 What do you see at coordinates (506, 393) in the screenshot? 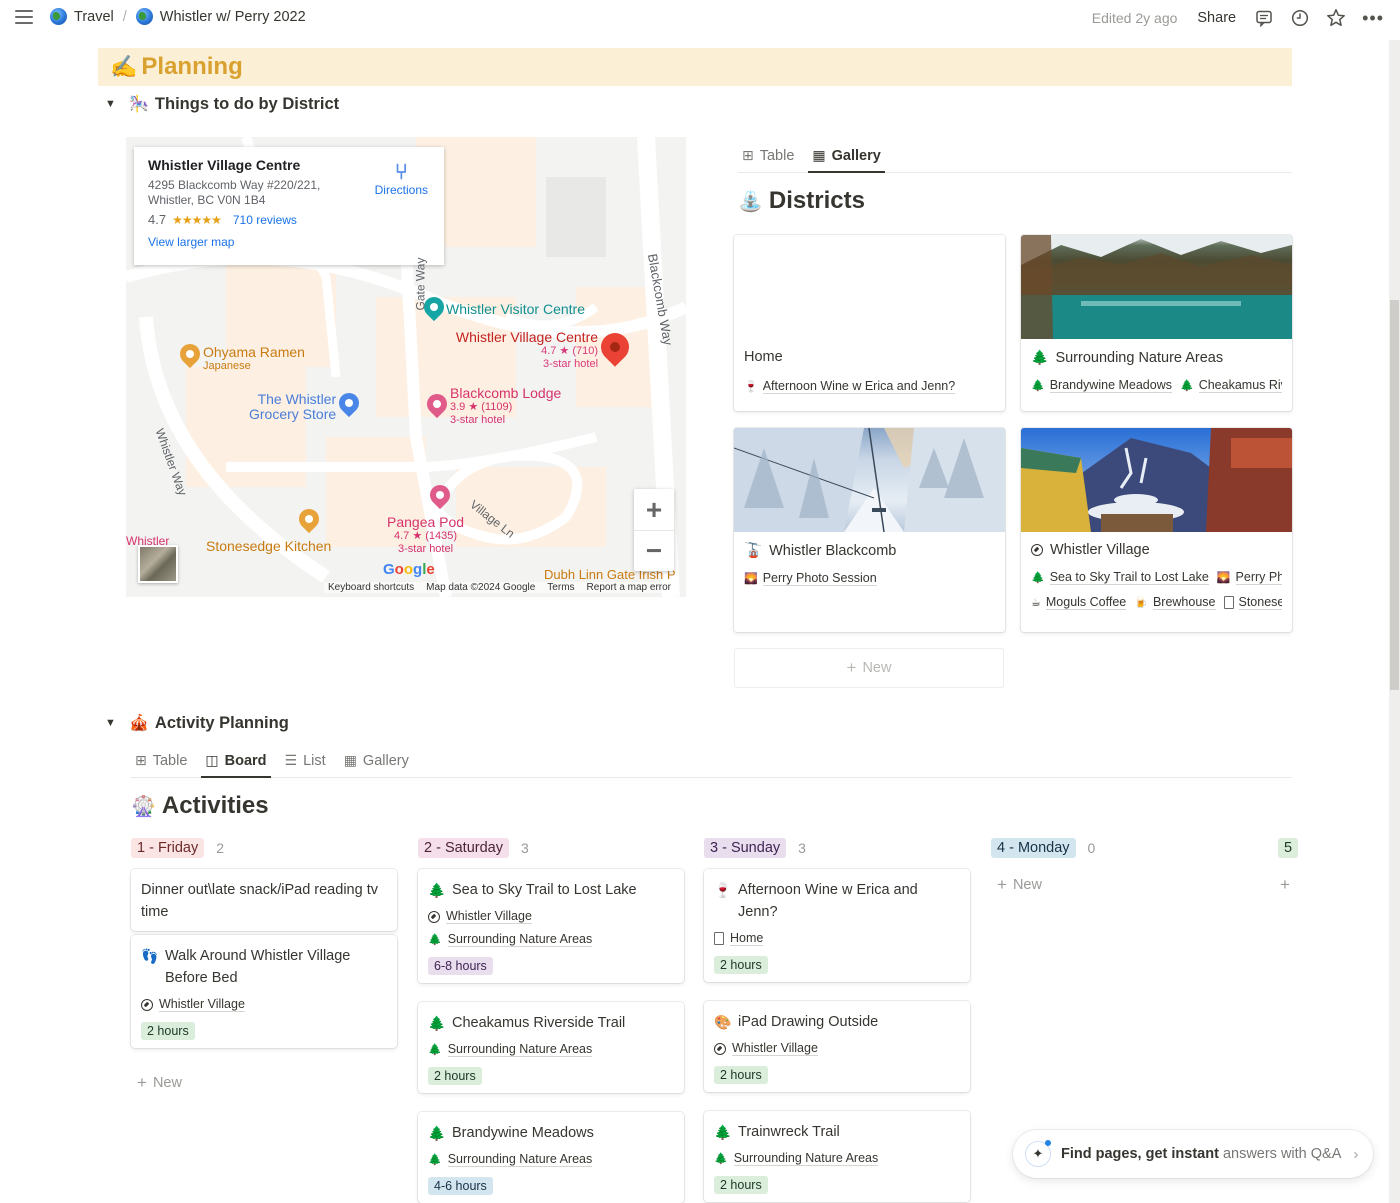
I see `poi-name: Blackcomb Lodge` at bounding box center [506, 393].